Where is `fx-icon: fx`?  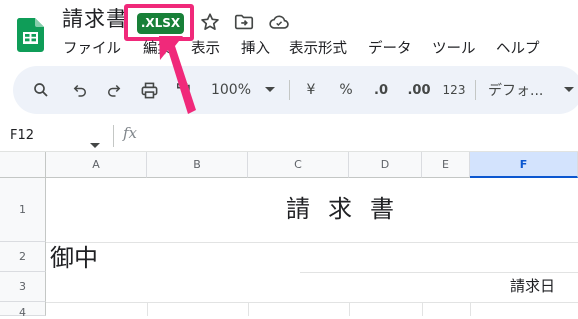
fx-icon: fx is located at coordinates (130, 133).